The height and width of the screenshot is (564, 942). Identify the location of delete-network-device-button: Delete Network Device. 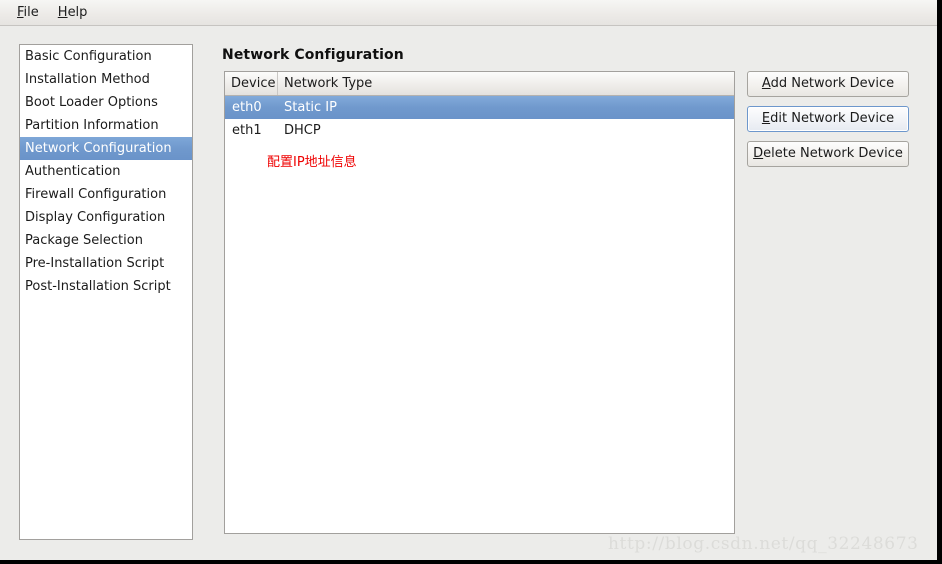
(828, 154).